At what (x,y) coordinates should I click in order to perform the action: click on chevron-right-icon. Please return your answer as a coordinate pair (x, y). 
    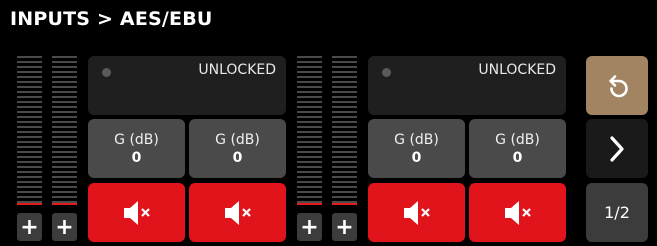
    Looking at the image, I should click on (617, 148).